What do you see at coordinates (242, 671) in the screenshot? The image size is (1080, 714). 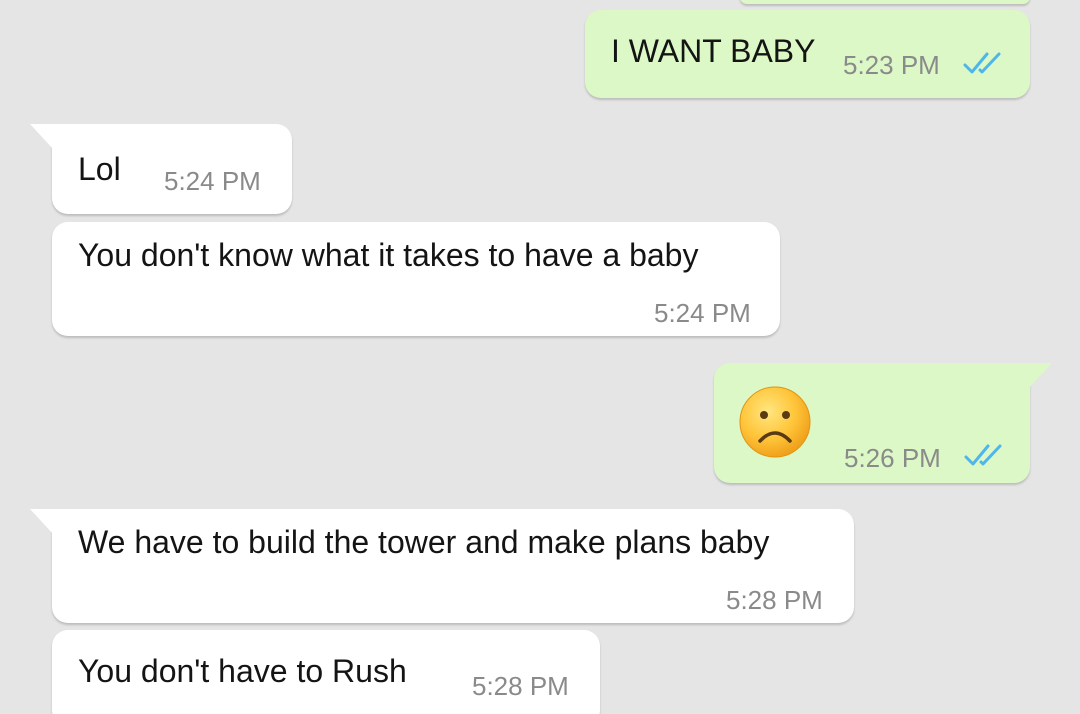 I see `message-text: You don't have to Rush` at bounding box center [242, 671].